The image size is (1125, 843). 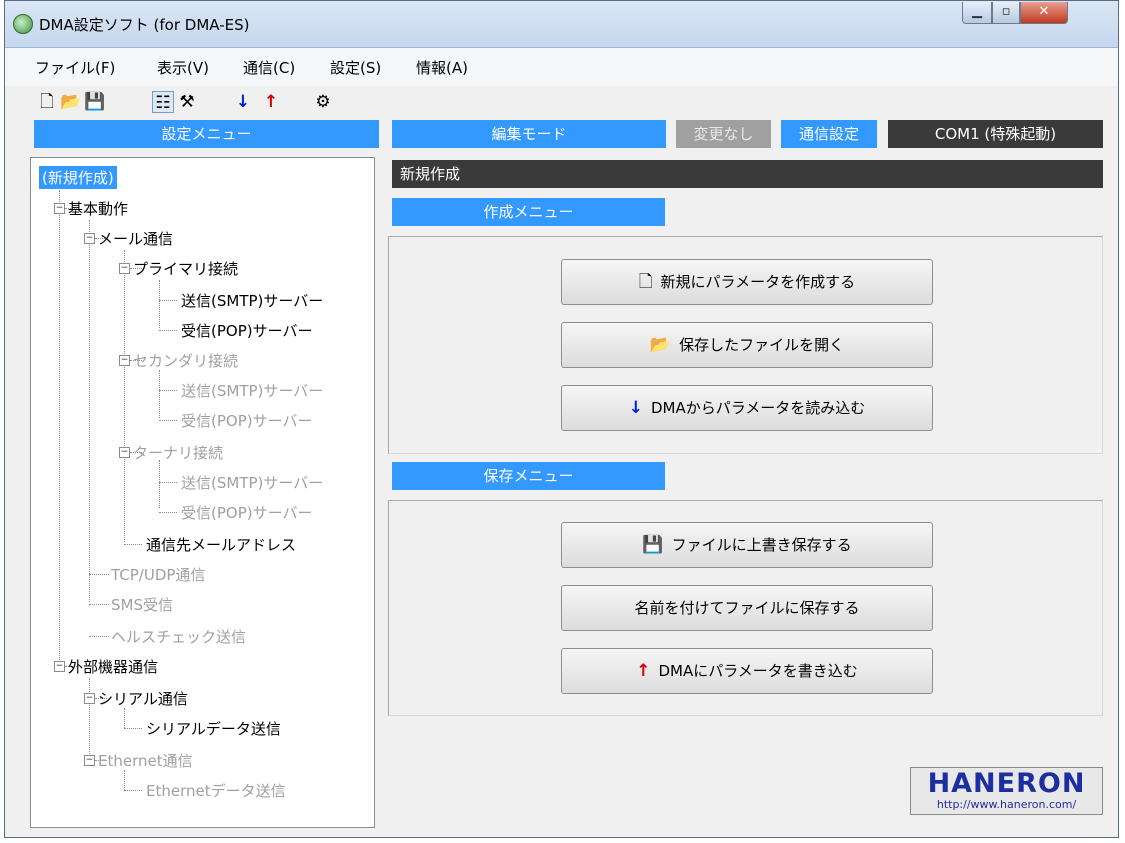 What do you see at coordinates (78, 177) in the screenshot?
I see `tree-node-new: (新規作成)` at bounding box center [78, 177].